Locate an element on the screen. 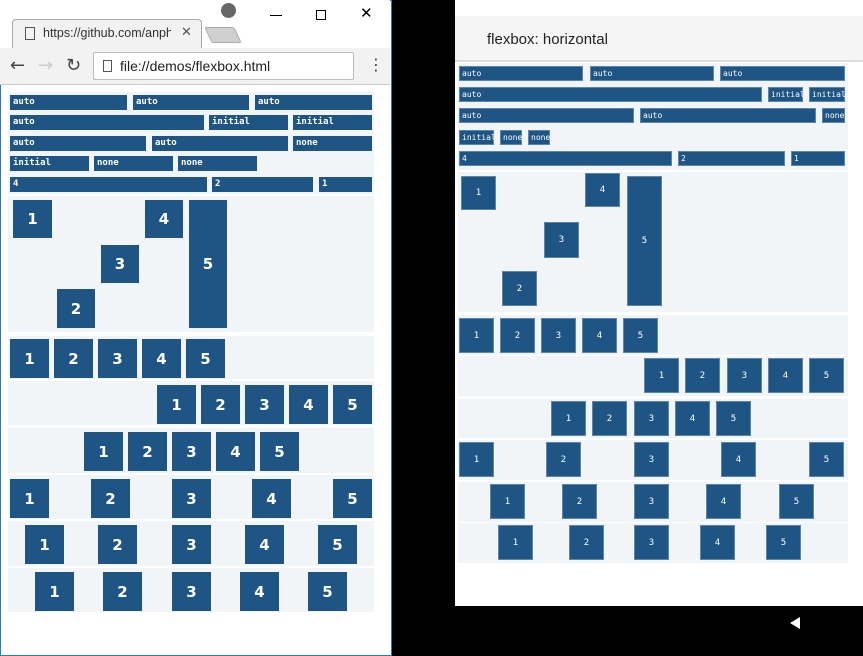  tab-title: https://github.com/anphira is located at coordinates (107, 33).